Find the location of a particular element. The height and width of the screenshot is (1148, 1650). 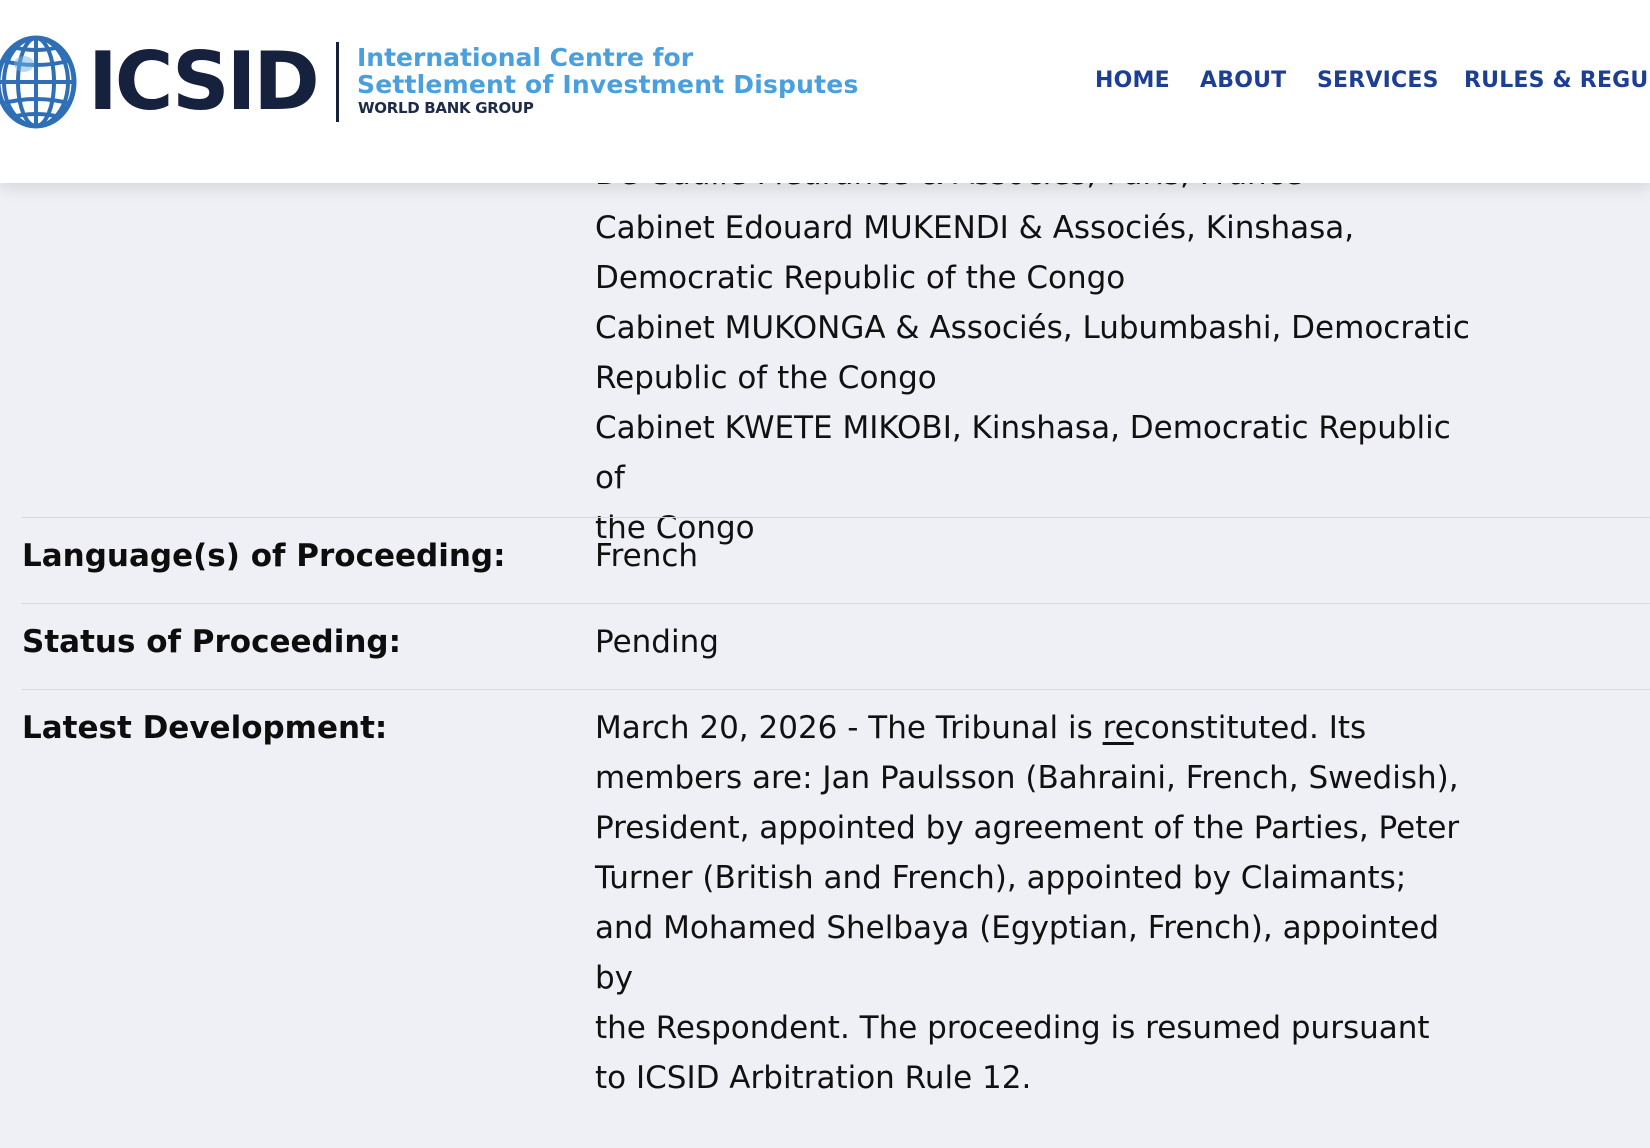

latest-development-label: Latest Development: is located at coordinates (205, 728).